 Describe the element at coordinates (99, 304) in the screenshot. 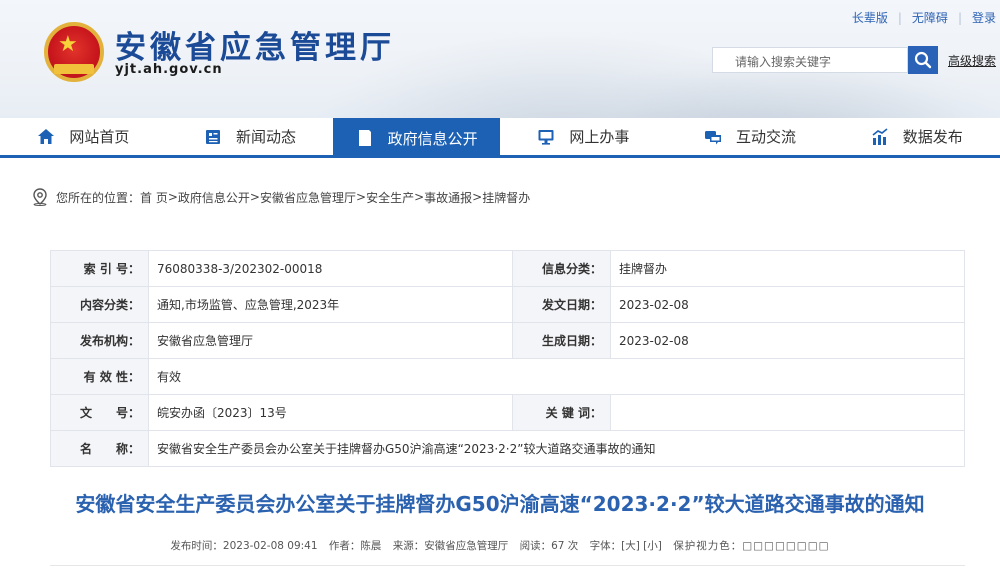

I see `content-category-label: 内容分类：` at that location.